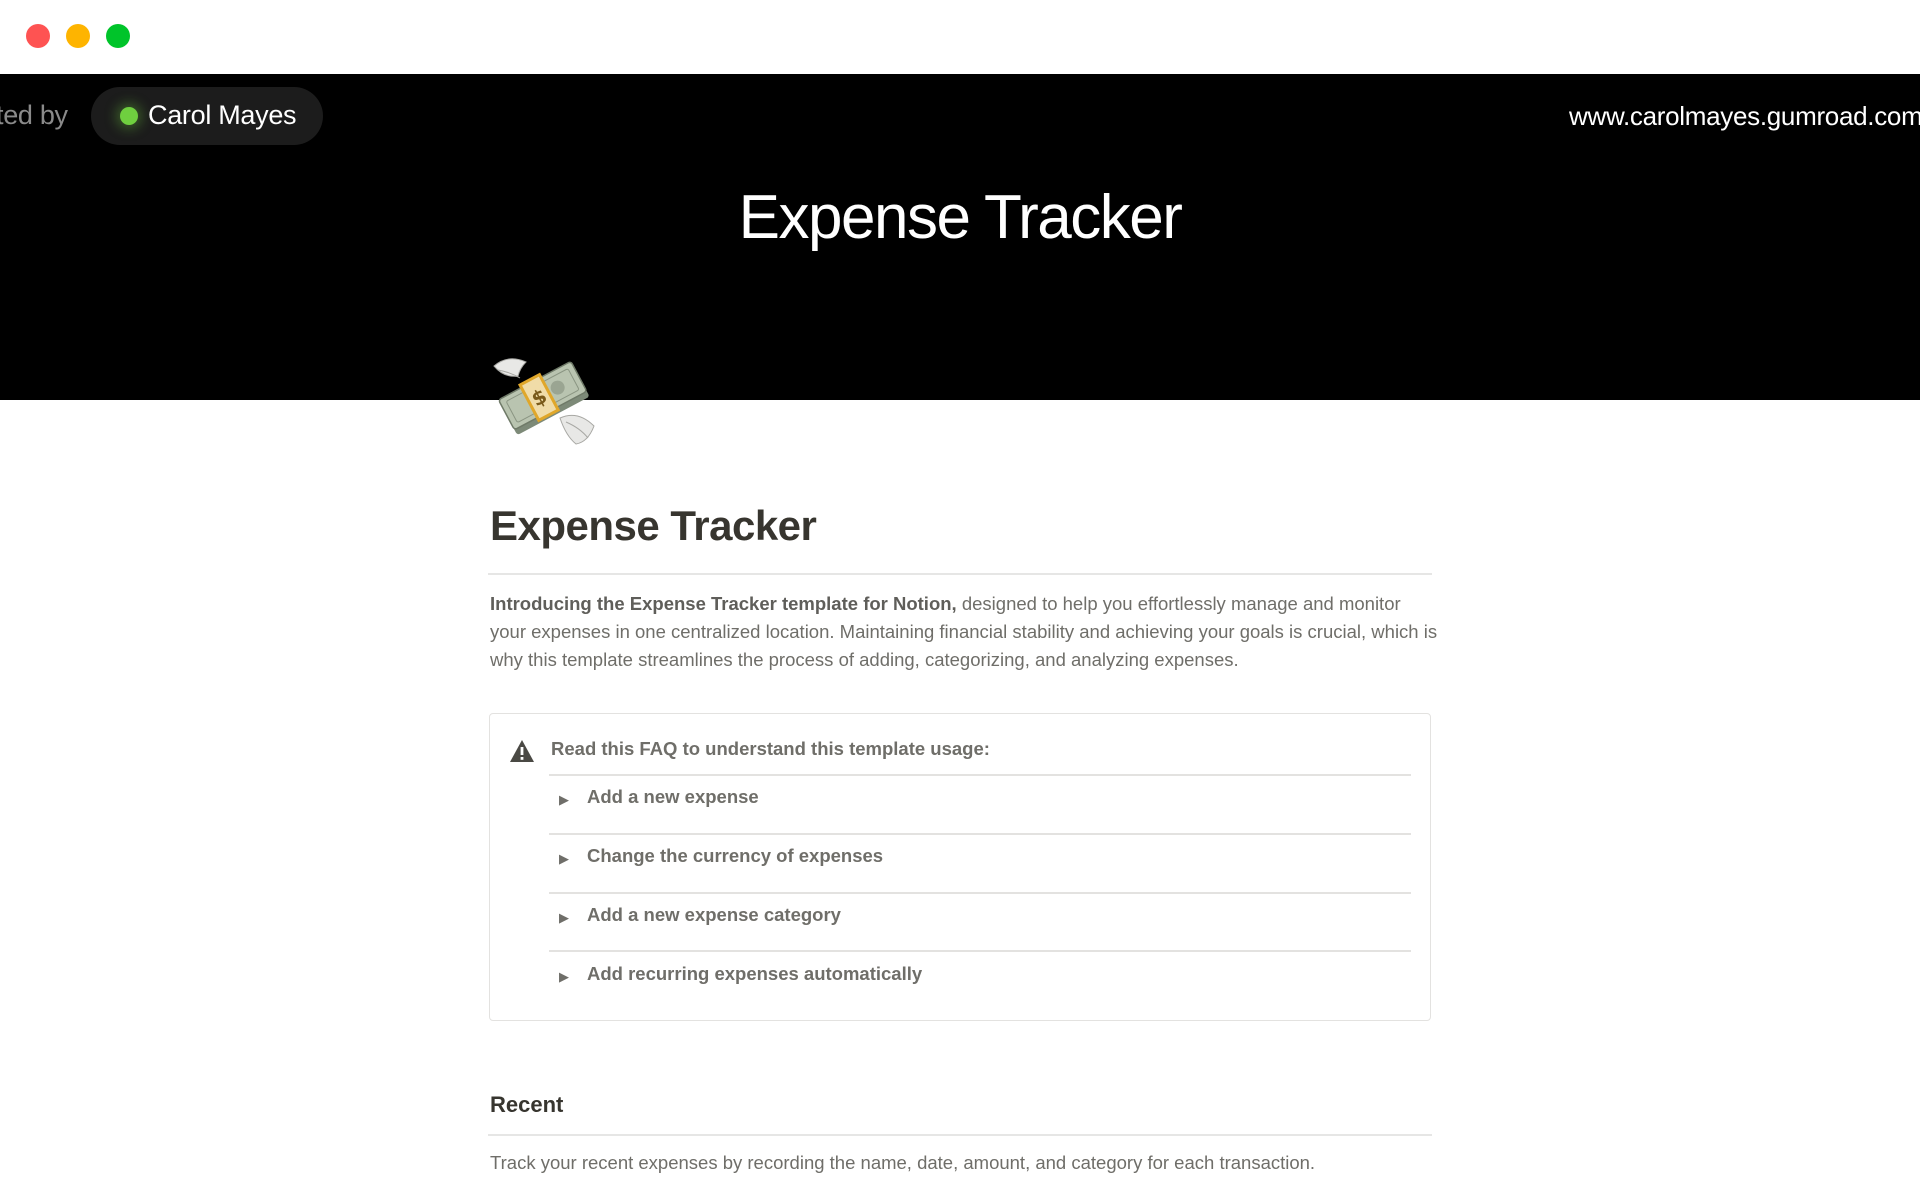 The image size is (1920, 1200). Describe the element at coordinates (714, 915) in the screenshot. I see `toggle-label: Add a new expense category` at that location.